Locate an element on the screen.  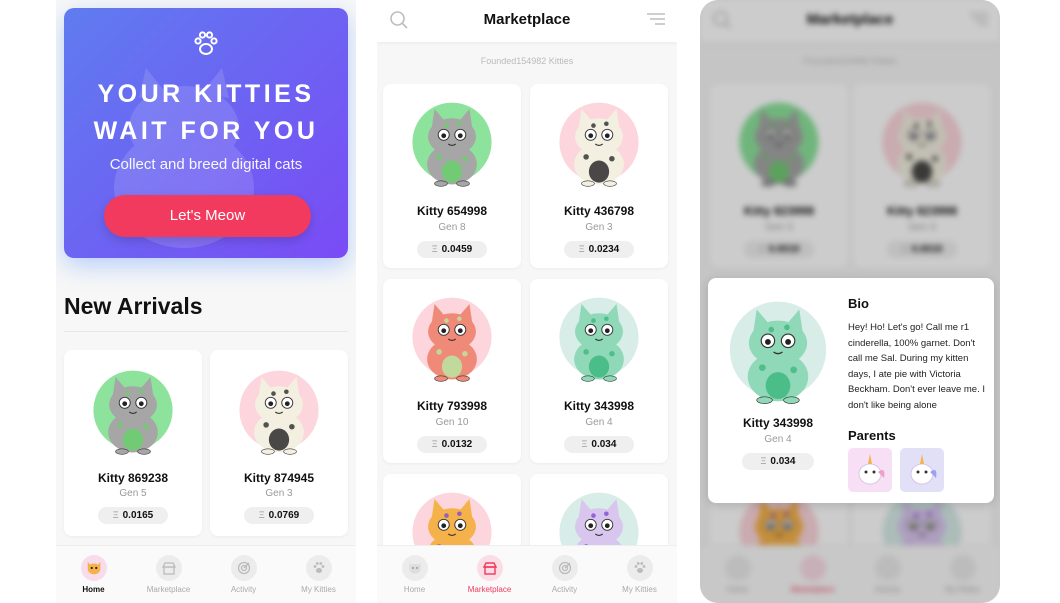
kitty-price: Ξ 0.0769 is located at coordinates (279, 515).